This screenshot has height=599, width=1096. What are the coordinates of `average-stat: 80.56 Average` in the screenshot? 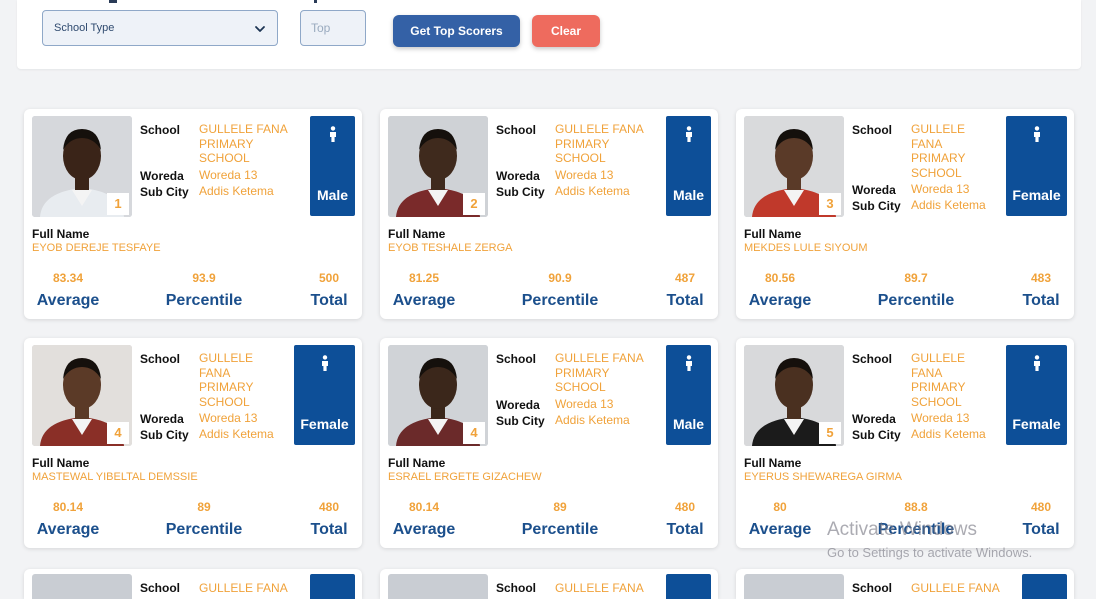 It's located at (785, 290).